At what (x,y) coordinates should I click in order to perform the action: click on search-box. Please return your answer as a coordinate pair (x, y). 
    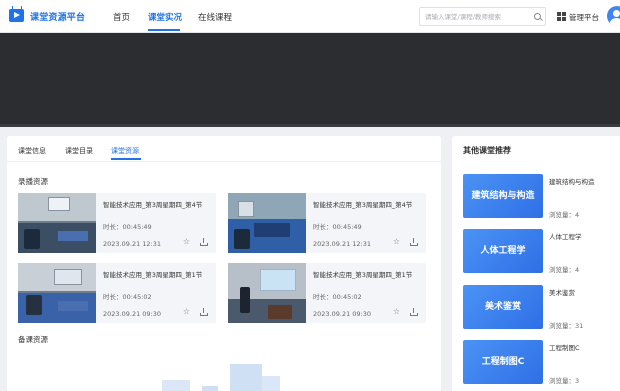
    Looking at the image, I should click on (482, 16).